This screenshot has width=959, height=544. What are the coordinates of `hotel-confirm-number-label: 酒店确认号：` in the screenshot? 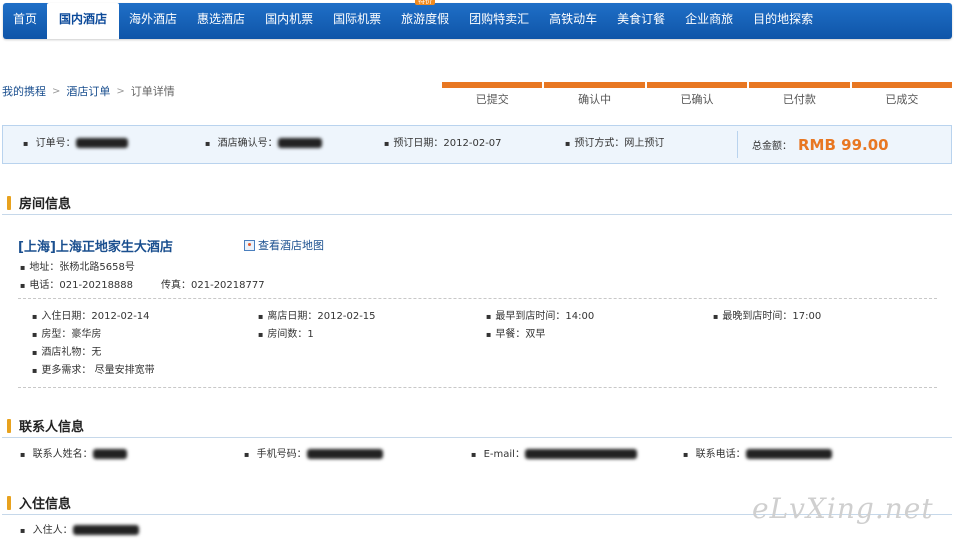 It's located at (247, 143).